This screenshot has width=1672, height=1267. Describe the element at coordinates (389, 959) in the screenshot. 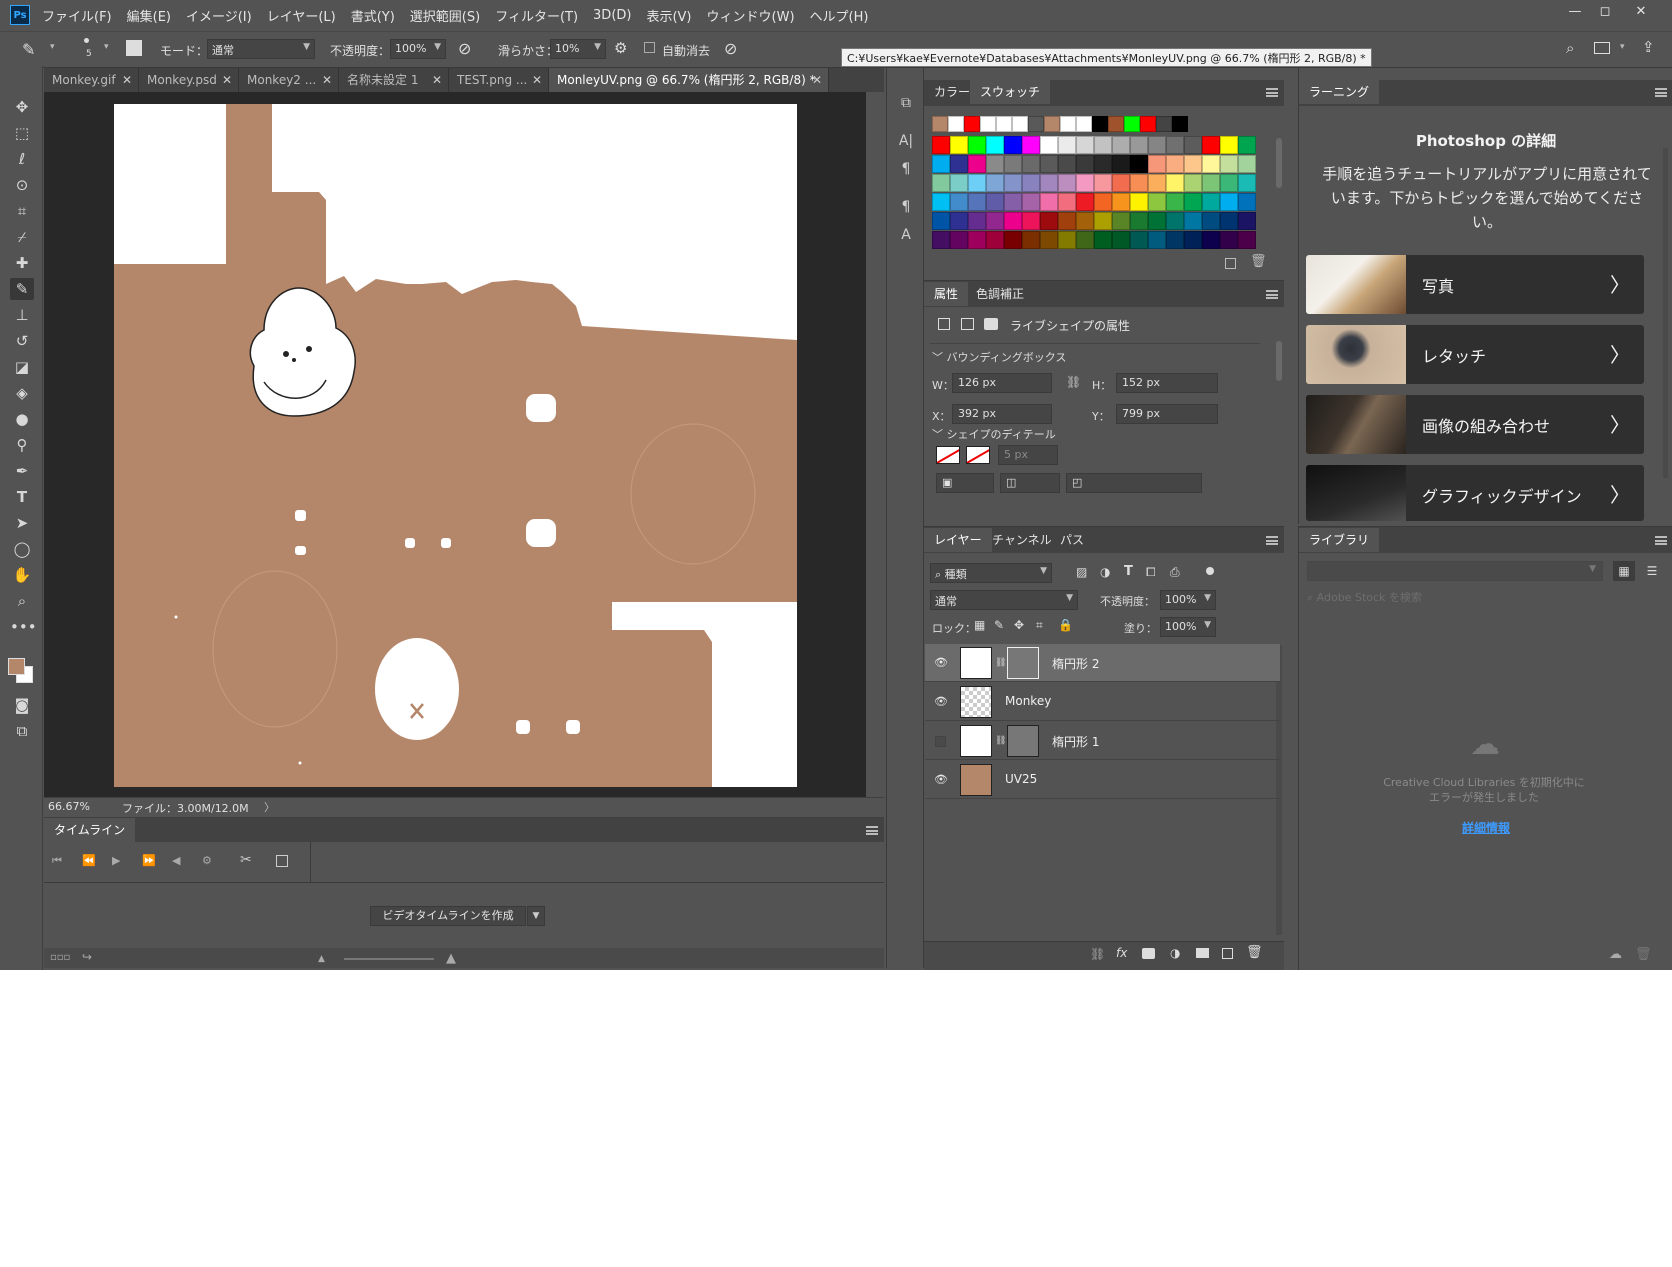

I see `timeline-zoom-slider` at that location.